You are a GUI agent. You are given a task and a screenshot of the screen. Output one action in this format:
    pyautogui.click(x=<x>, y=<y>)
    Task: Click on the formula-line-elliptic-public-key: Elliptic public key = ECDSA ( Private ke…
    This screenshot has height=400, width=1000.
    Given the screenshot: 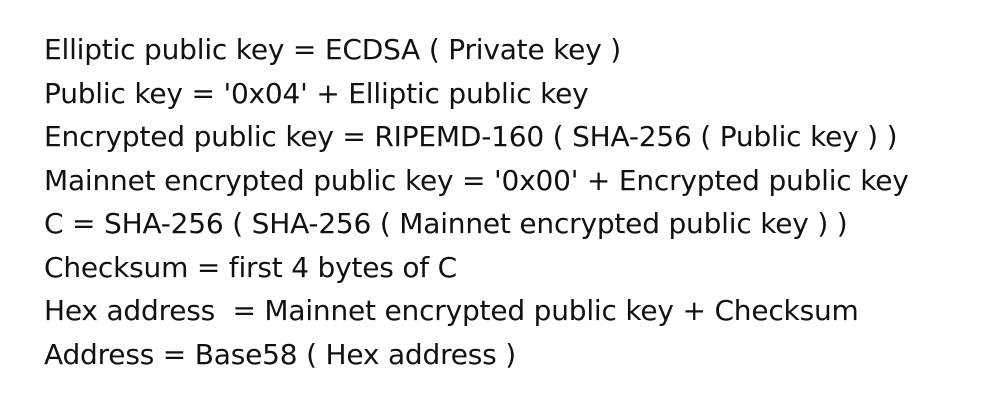 What is the action you would take?
    pyautogui.click(x=333, y=49)
    